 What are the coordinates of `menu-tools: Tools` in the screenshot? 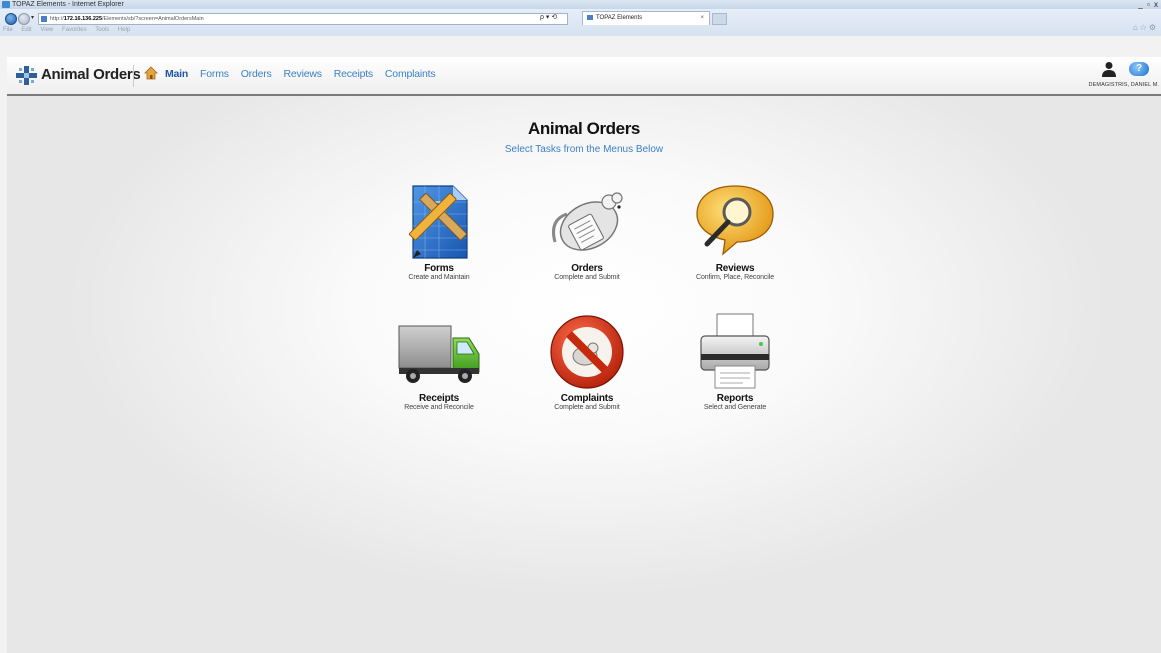 It's located at (102, 30).